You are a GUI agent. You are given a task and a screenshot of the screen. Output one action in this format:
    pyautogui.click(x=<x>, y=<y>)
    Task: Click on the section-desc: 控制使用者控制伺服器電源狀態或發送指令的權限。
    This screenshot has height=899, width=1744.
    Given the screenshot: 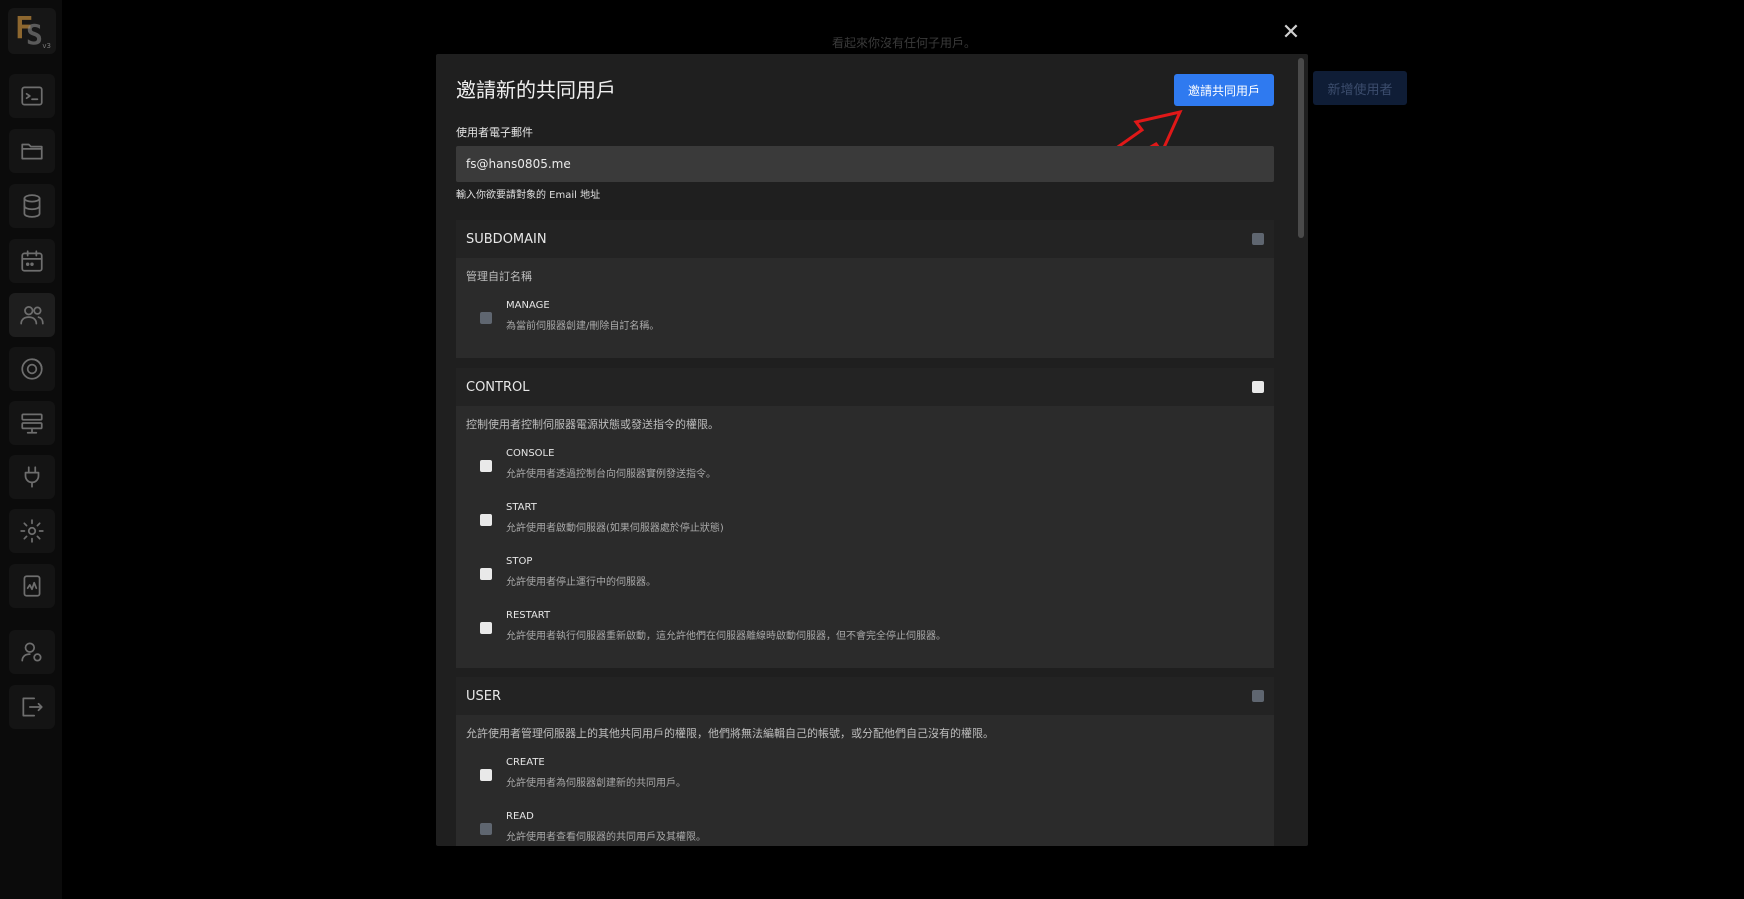 What is the action you would take?
    pyautogui.click(x=592, y=424)
    